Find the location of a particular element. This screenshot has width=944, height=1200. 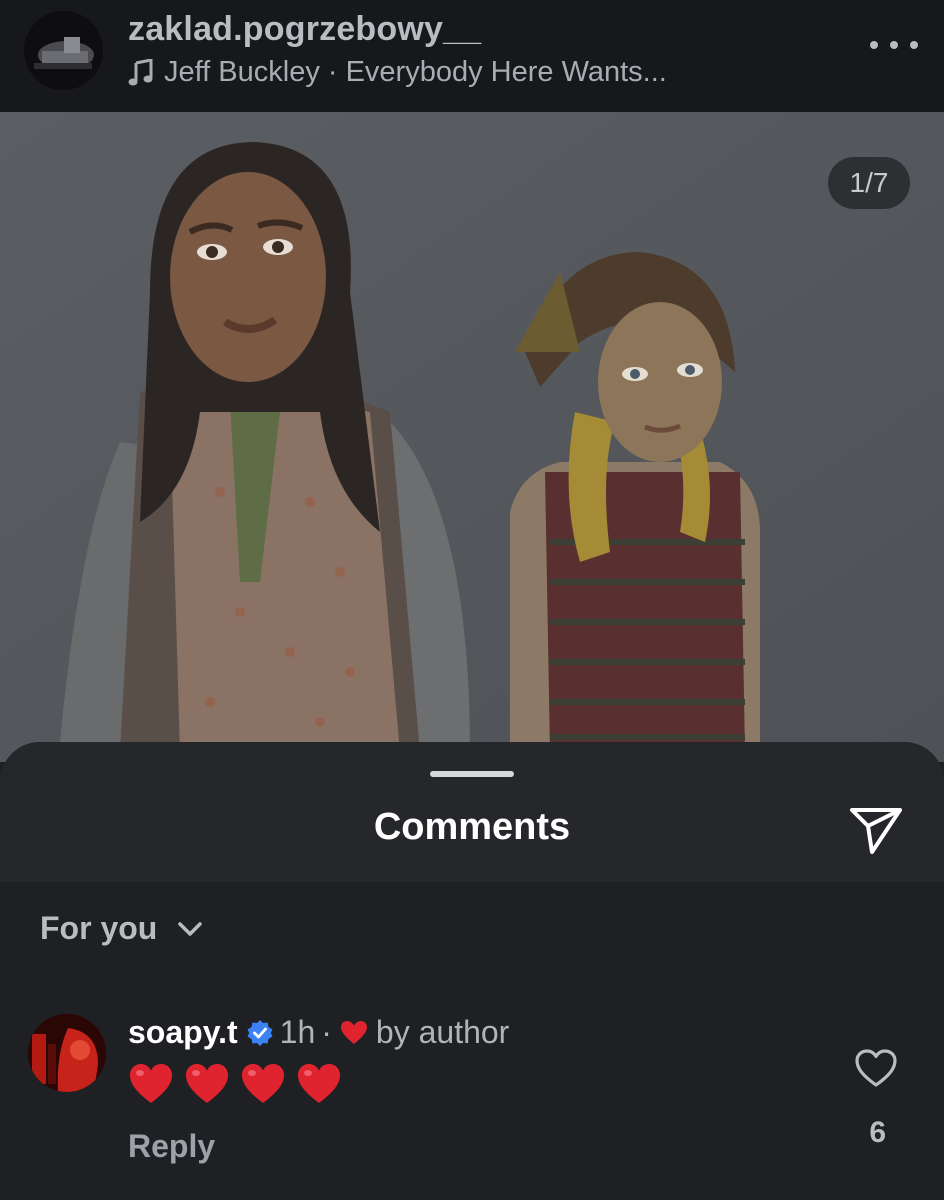

comment-time: 1h is located at coordinates (297, 1032).